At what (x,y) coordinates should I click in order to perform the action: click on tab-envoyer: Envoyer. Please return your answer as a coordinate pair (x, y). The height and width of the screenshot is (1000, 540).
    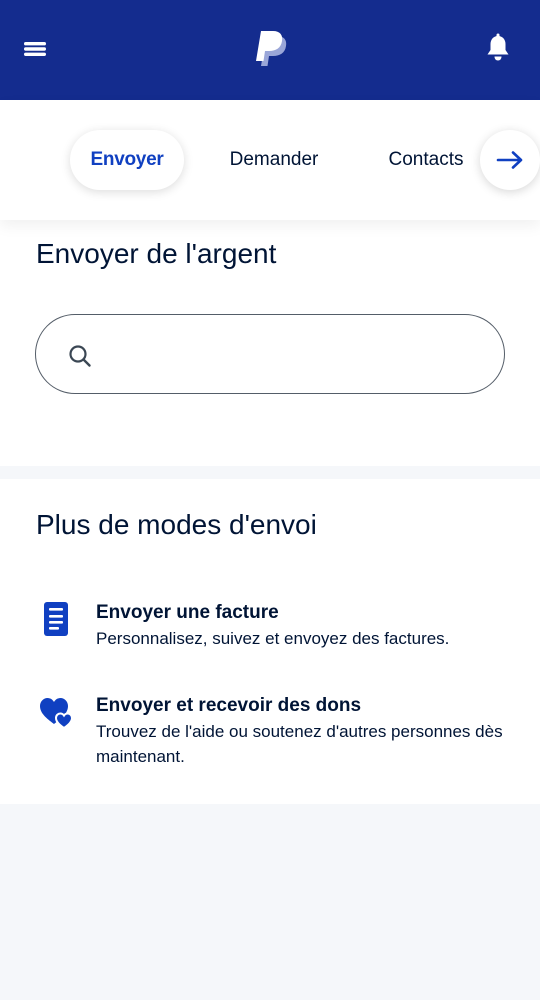
    Looking at the image, I should click on (127, 160).